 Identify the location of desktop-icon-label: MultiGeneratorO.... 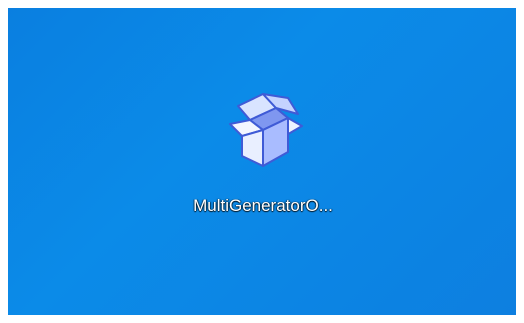
(263, 205).